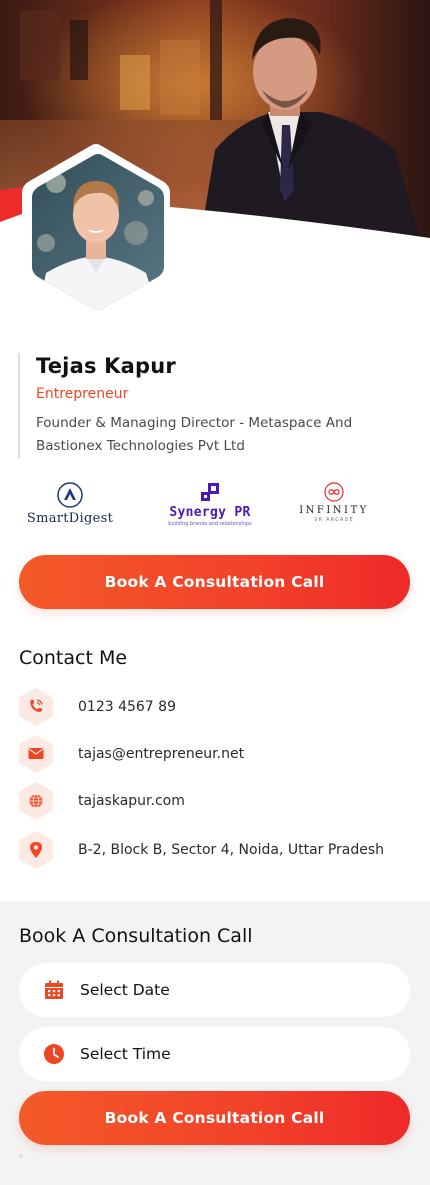 The height and width of the screenshot is (1185, 430). What do you see at coordinates (334, 492) in the screenshot?
I see `infinity-icon` at bounding box center [334, 492].